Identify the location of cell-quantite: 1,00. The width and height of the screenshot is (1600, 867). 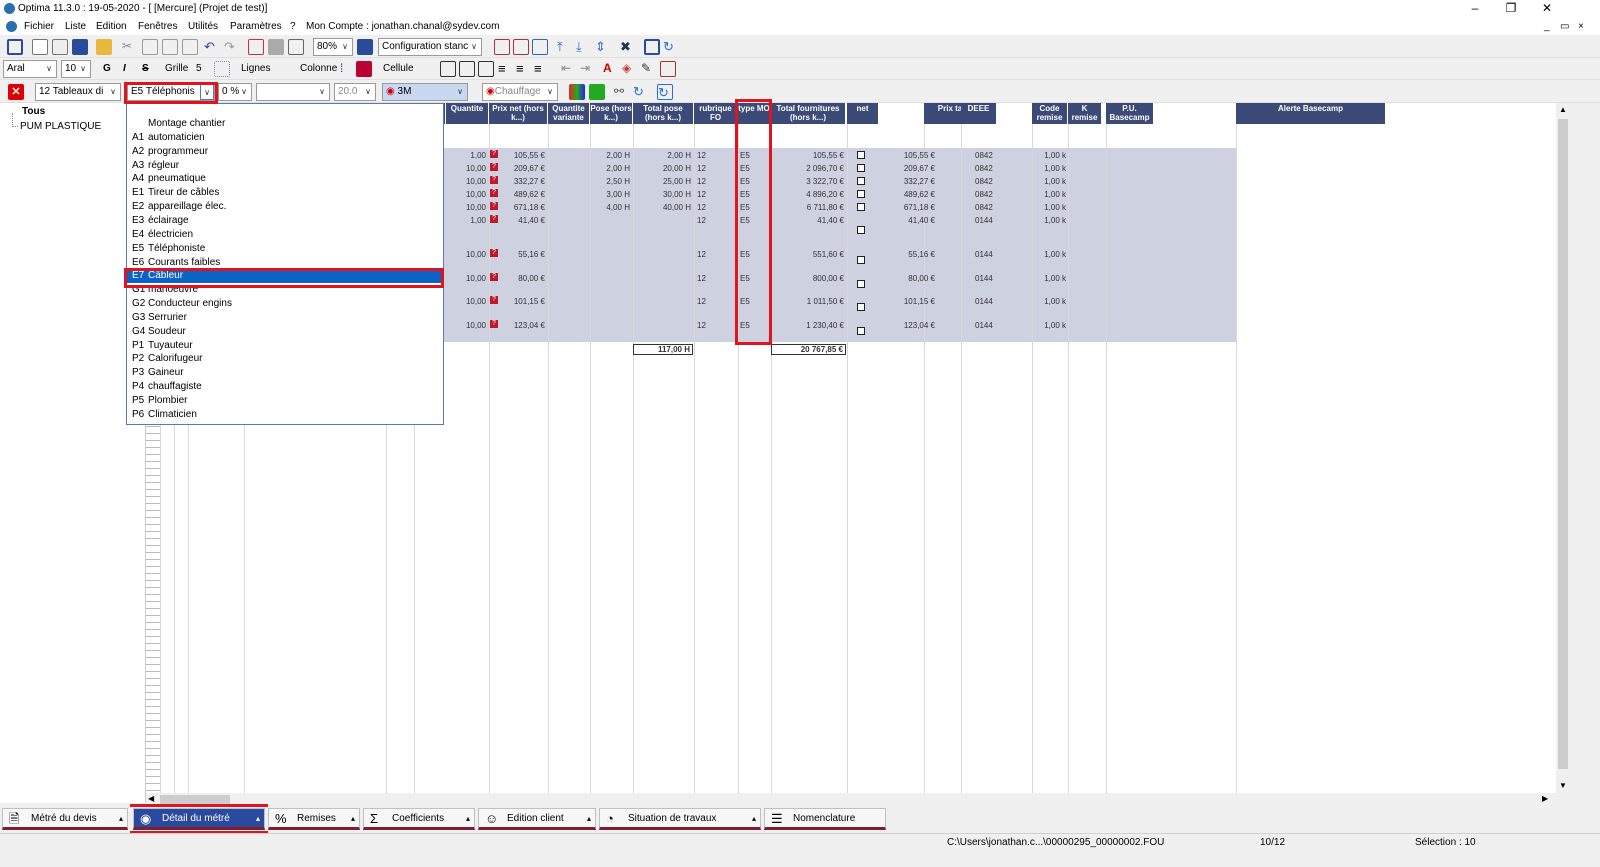
(466, 220).